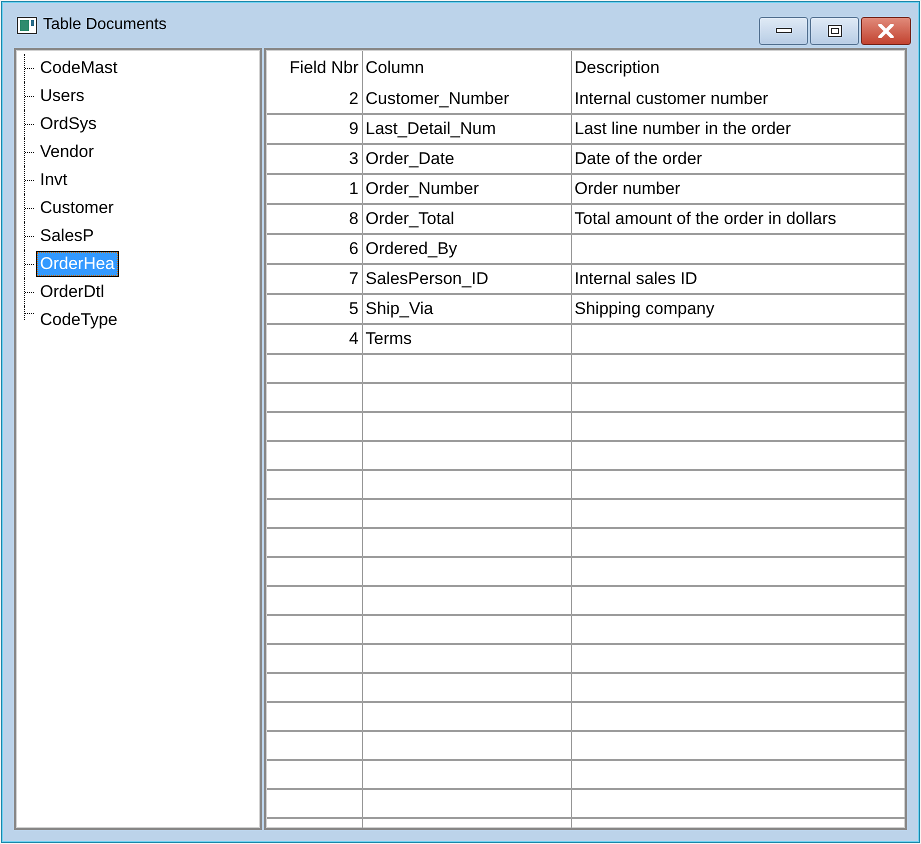  What do you see at coordinates (67, 152) in the screenshot?
I see `tree-item: Vendor` at bounding box center [67, 152].